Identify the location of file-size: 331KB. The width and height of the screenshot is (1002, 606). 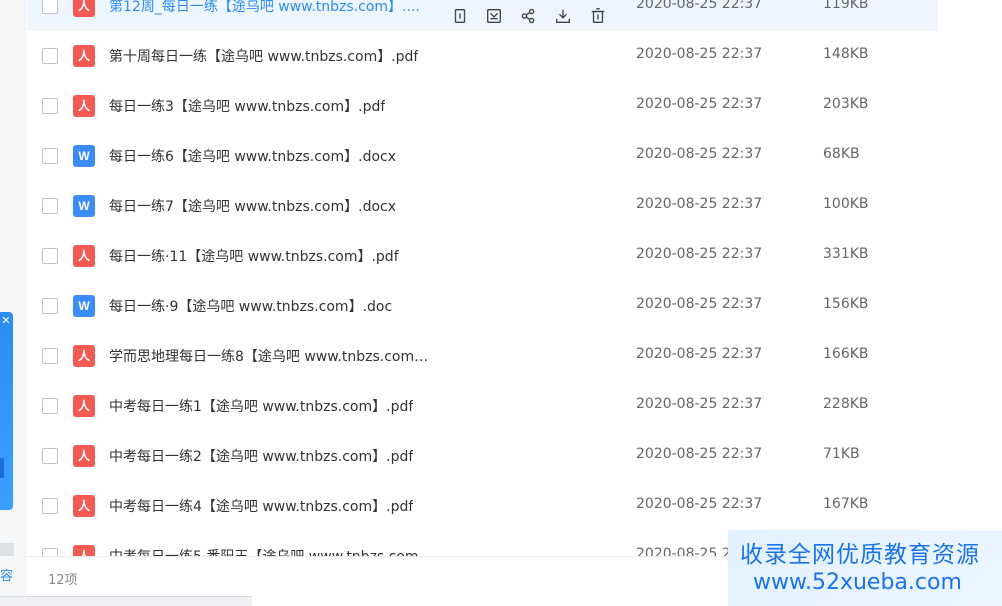
(846, 254).